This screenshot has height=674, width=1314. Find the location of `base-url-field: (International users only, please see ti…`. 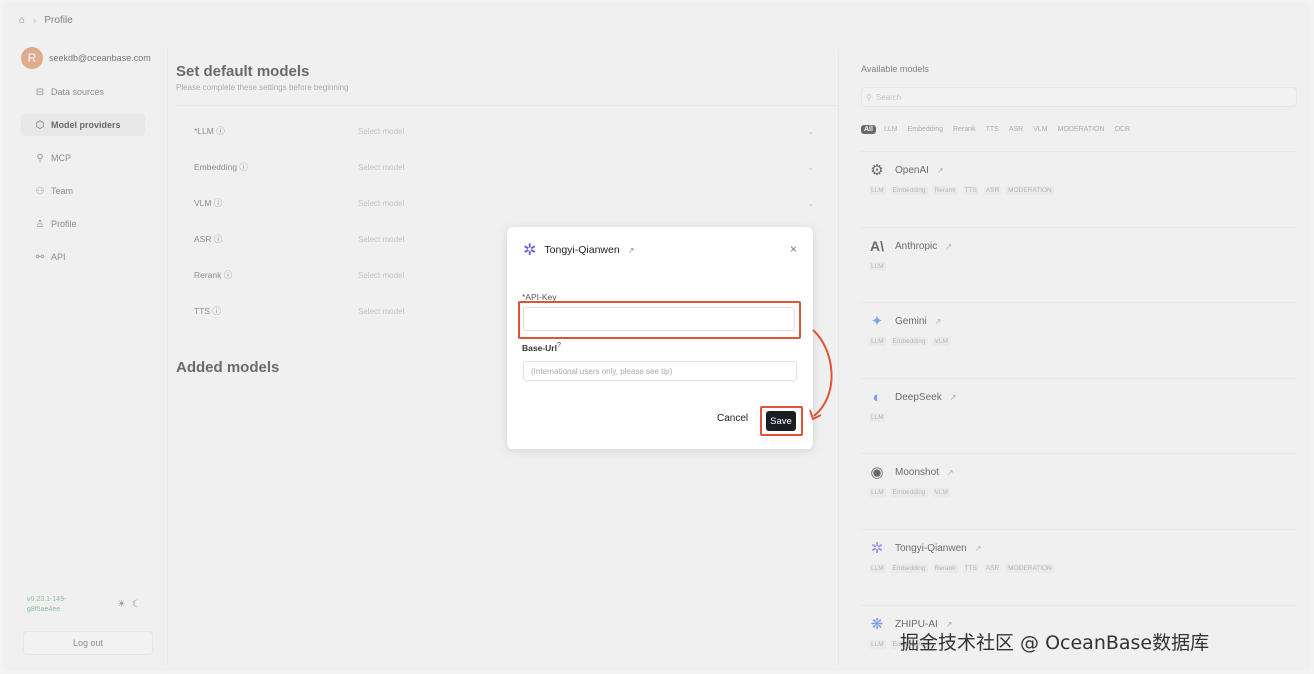

base-url-field: (International users only, please see ti… is located at coordinates (660, 371).